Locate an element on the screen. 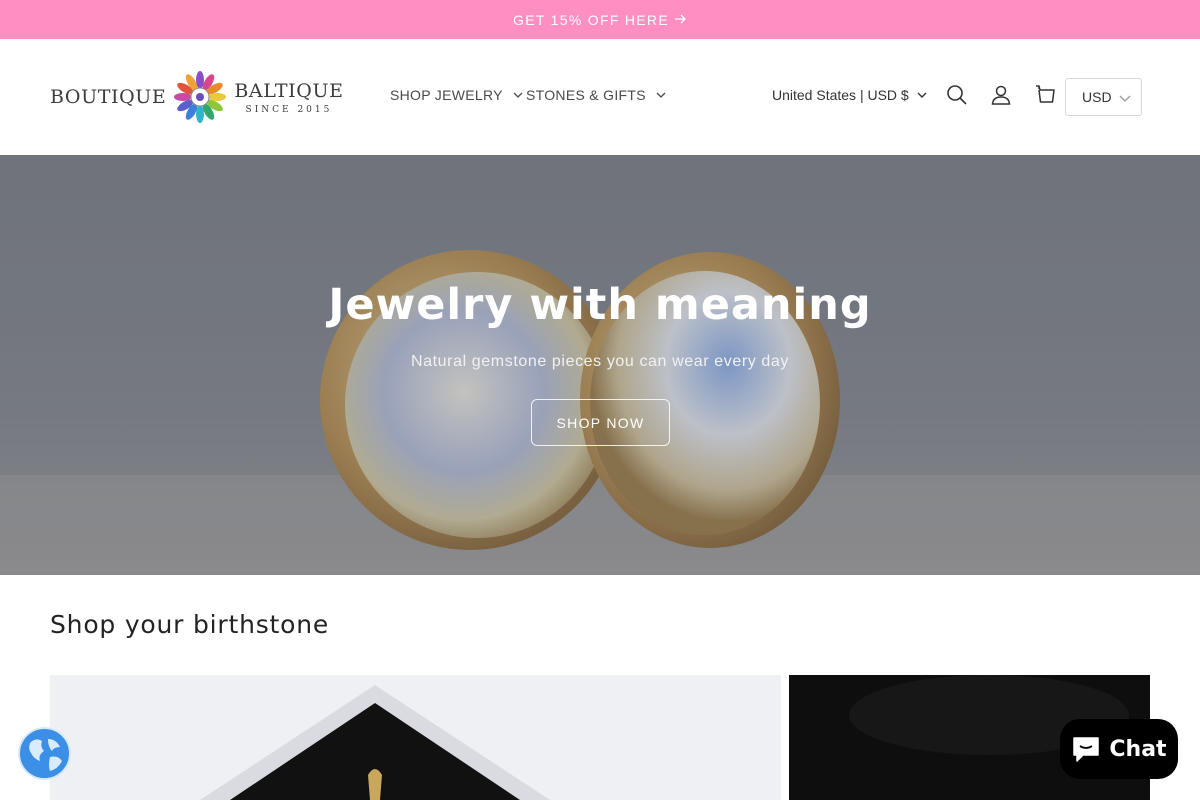 This screenshot has height=800, width=1200. birthstone-card is located at coordinates (415, 737).